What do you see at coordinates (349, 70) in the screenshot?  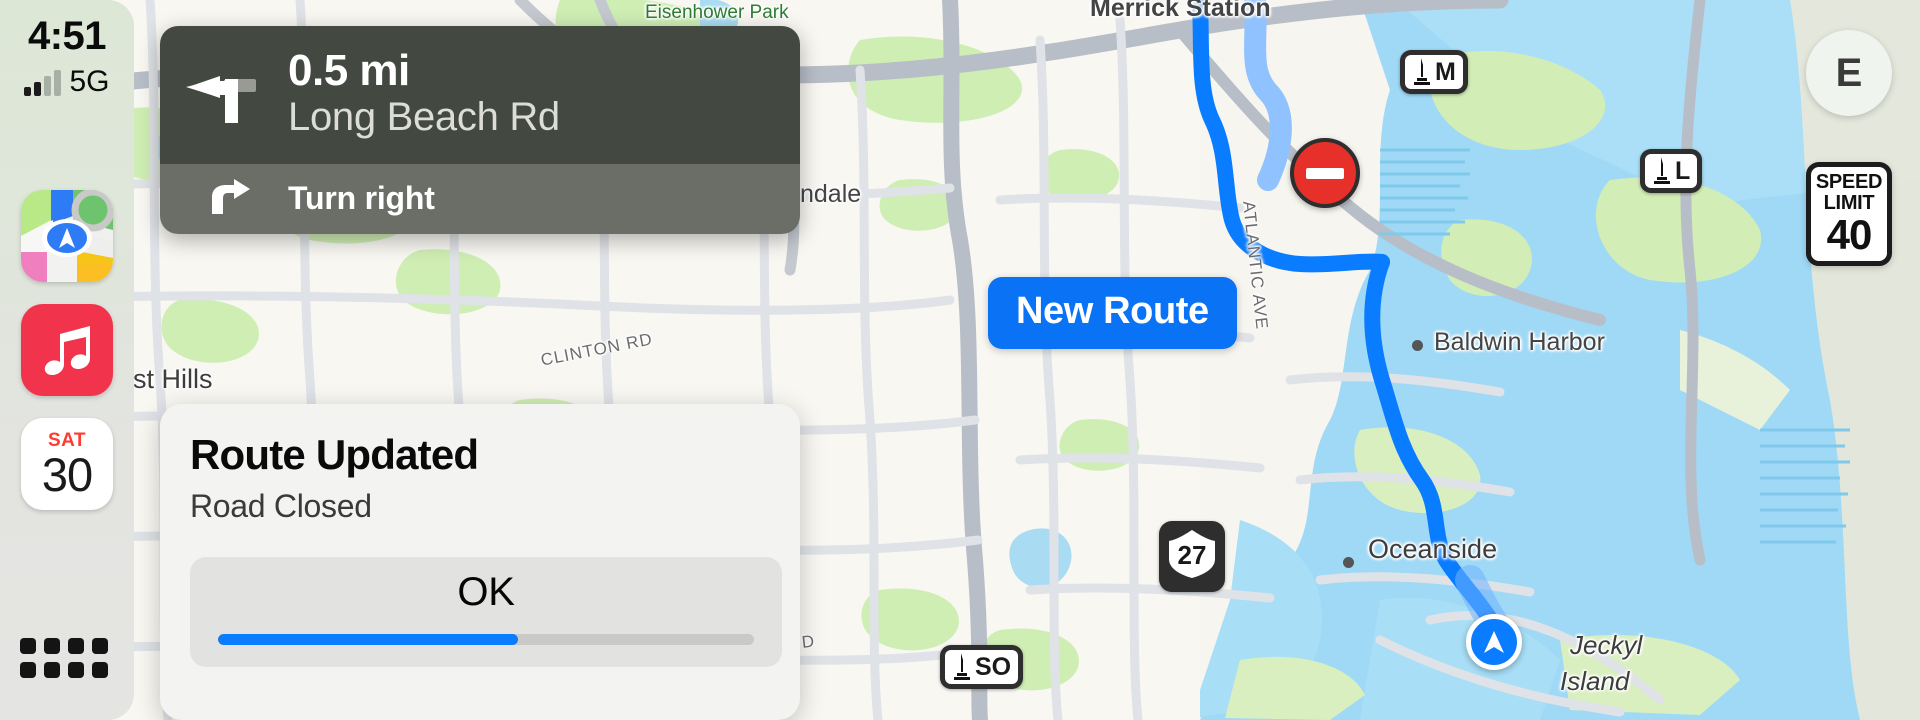 I see `nav-distance: 0.5 mi` at bounding box center [349, 70].